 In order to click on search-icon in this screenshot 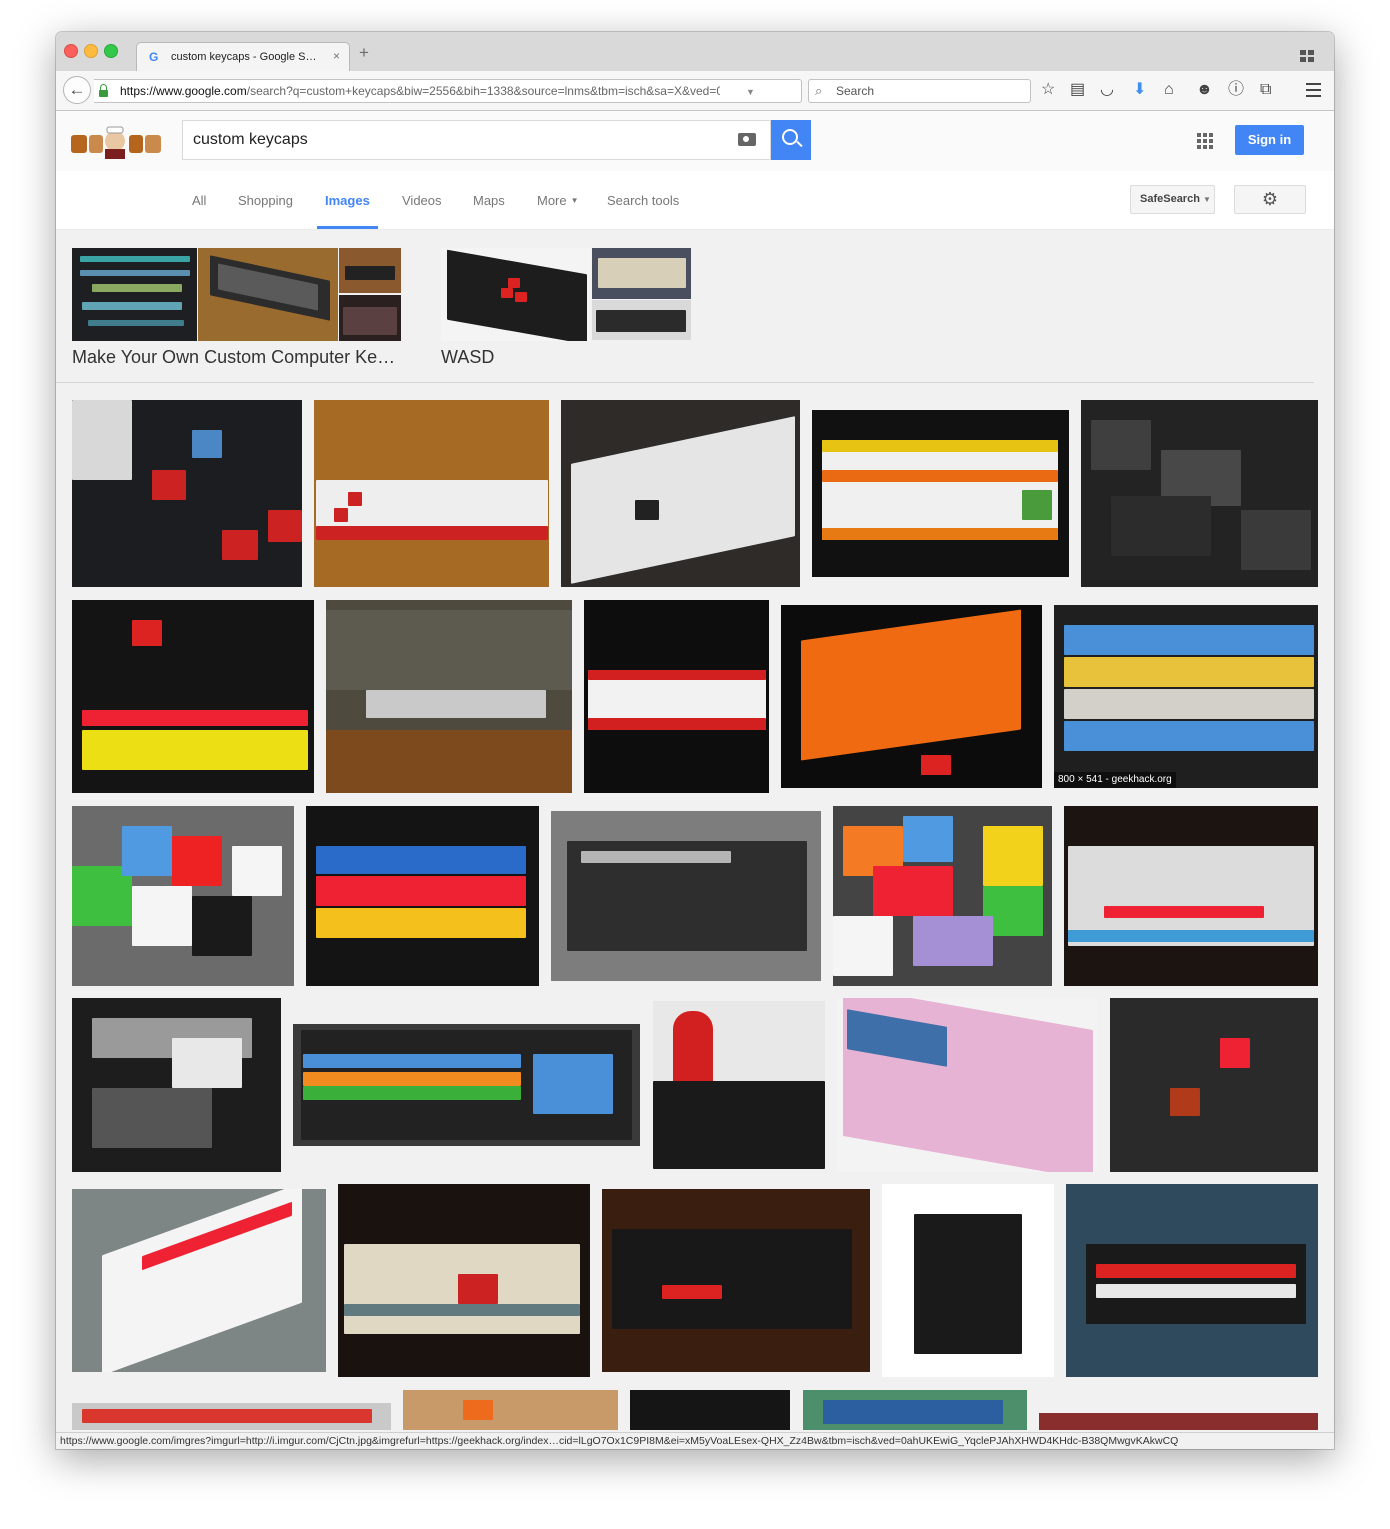, I will do `click(790, 137)`.